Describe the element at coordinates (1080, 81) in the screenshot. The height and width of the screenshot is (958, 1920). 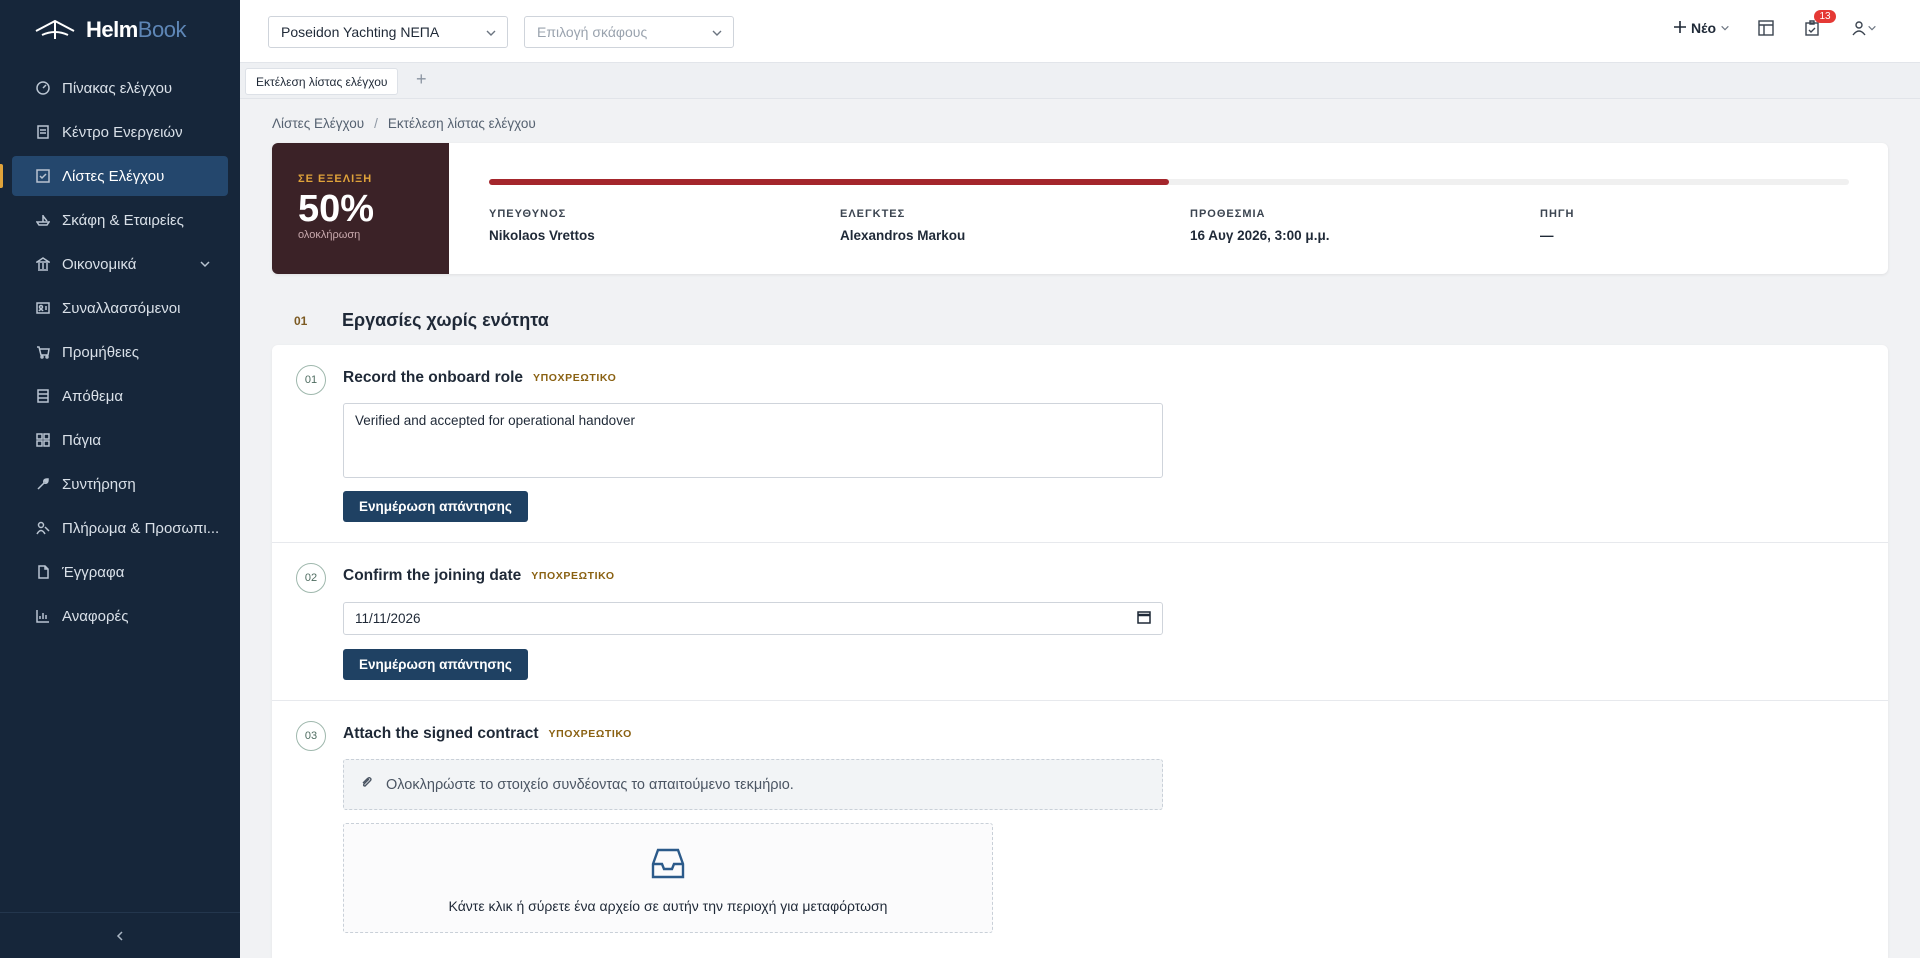
I see `tab-bar: Εκτέλεση λίστας ελέγχου +` at that location.